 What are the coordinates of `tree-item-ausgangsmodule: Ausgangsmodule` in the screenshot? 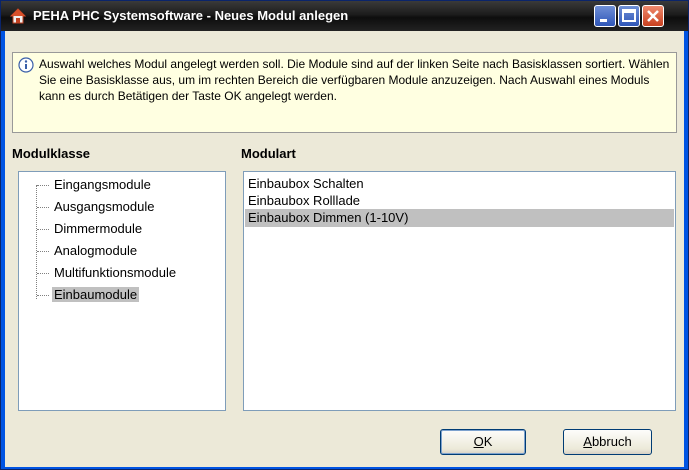 It's located at (92, 207).